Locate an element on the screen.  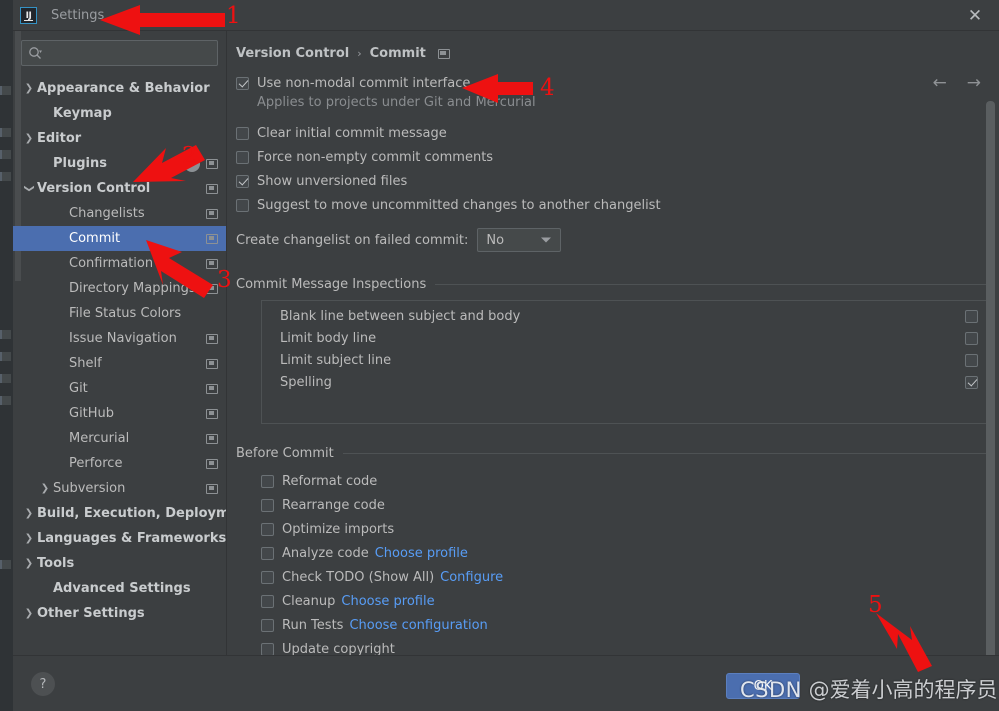
sidebar-item-git: Git is located at coordinates (119, 388).